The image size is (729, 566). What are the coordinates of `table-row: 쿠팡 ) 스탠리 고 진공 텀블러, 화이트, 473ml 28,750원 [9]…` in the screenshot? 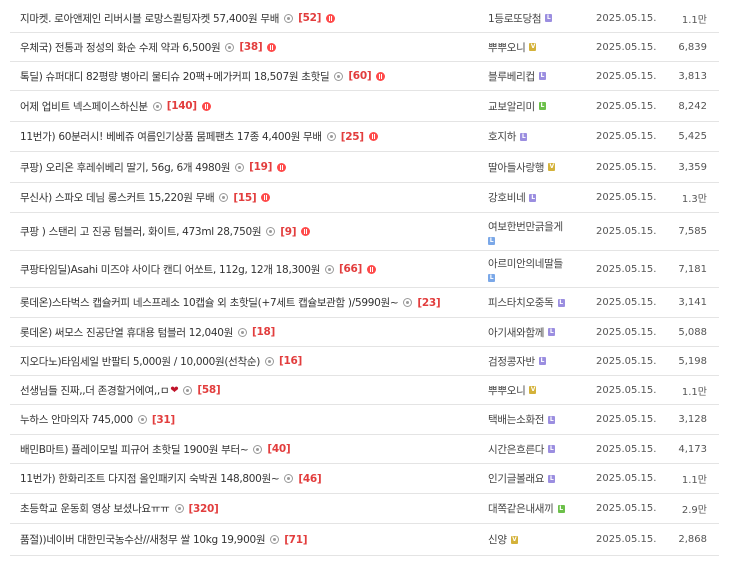 It's located at (364, 232).